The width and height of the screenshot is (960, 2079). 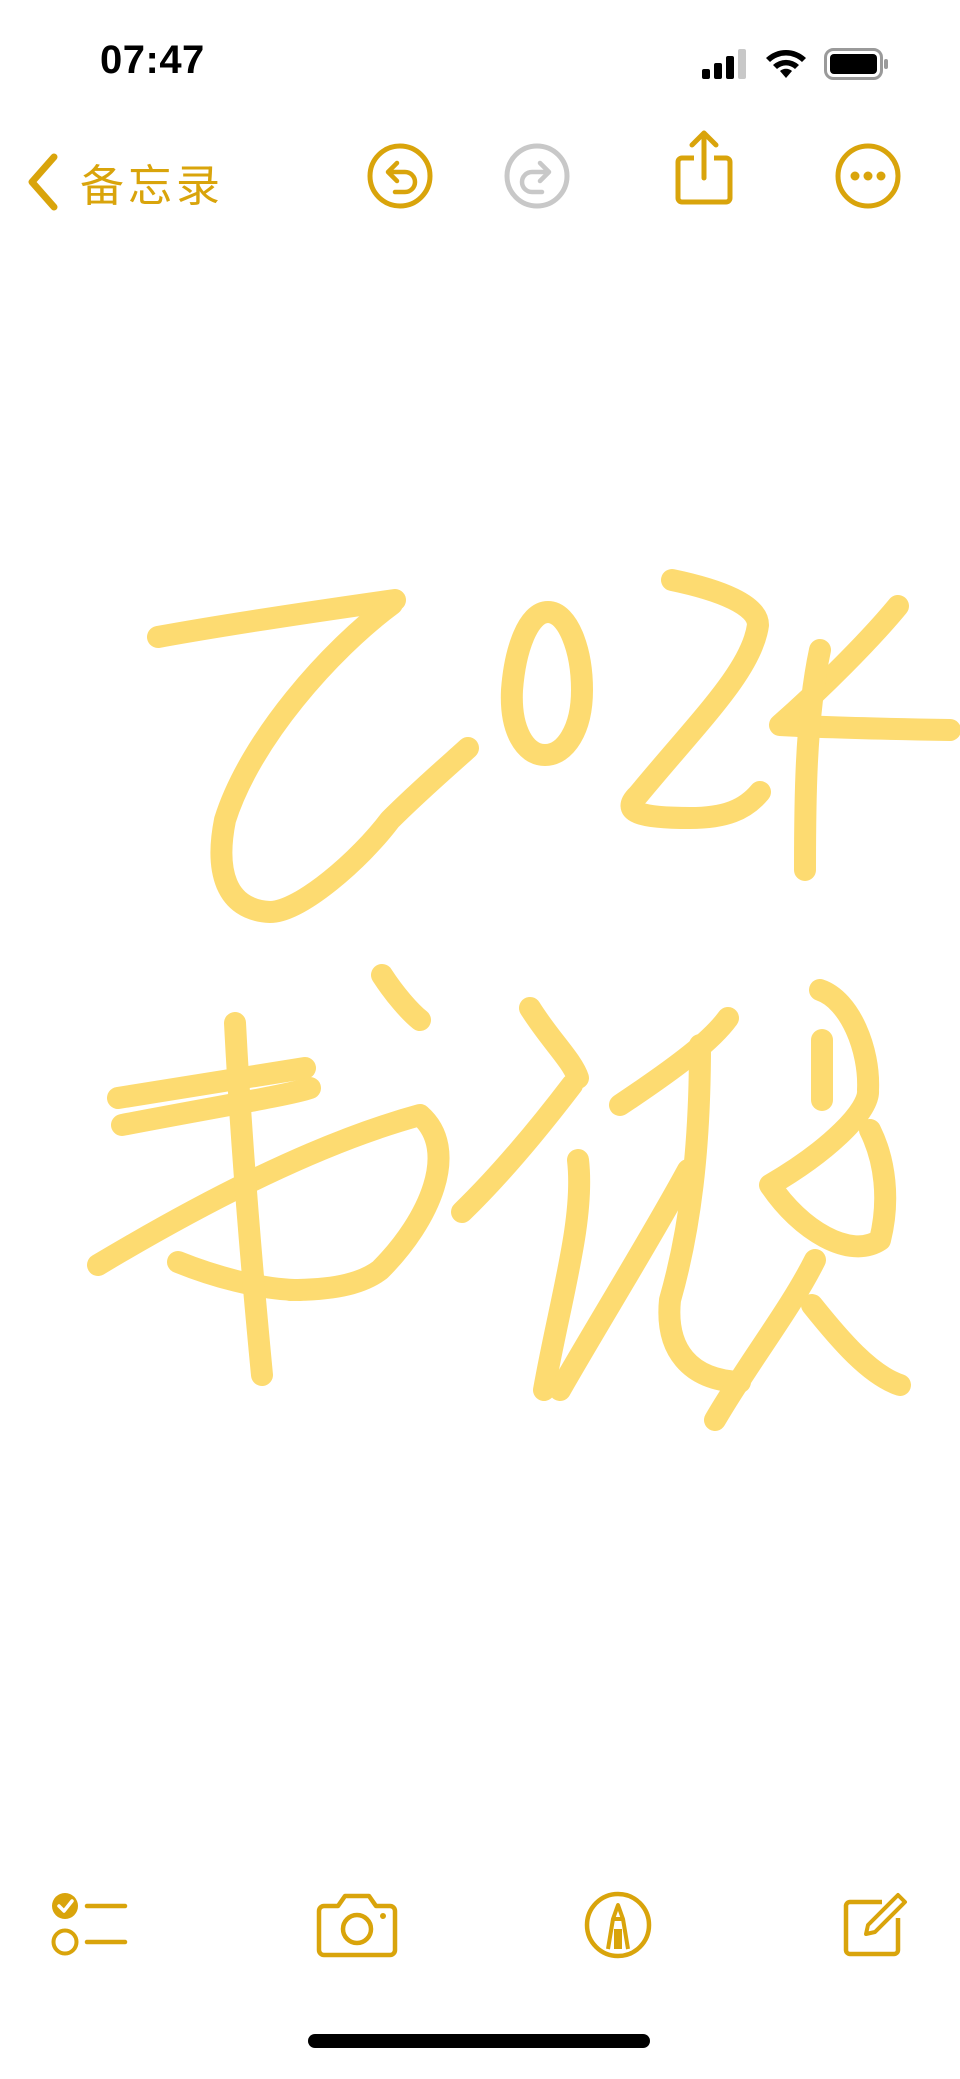 What do you see at coordinates (480, 60) in the screenshot?
I see `status-bar: 07:47` at bounding box center [480, 60].